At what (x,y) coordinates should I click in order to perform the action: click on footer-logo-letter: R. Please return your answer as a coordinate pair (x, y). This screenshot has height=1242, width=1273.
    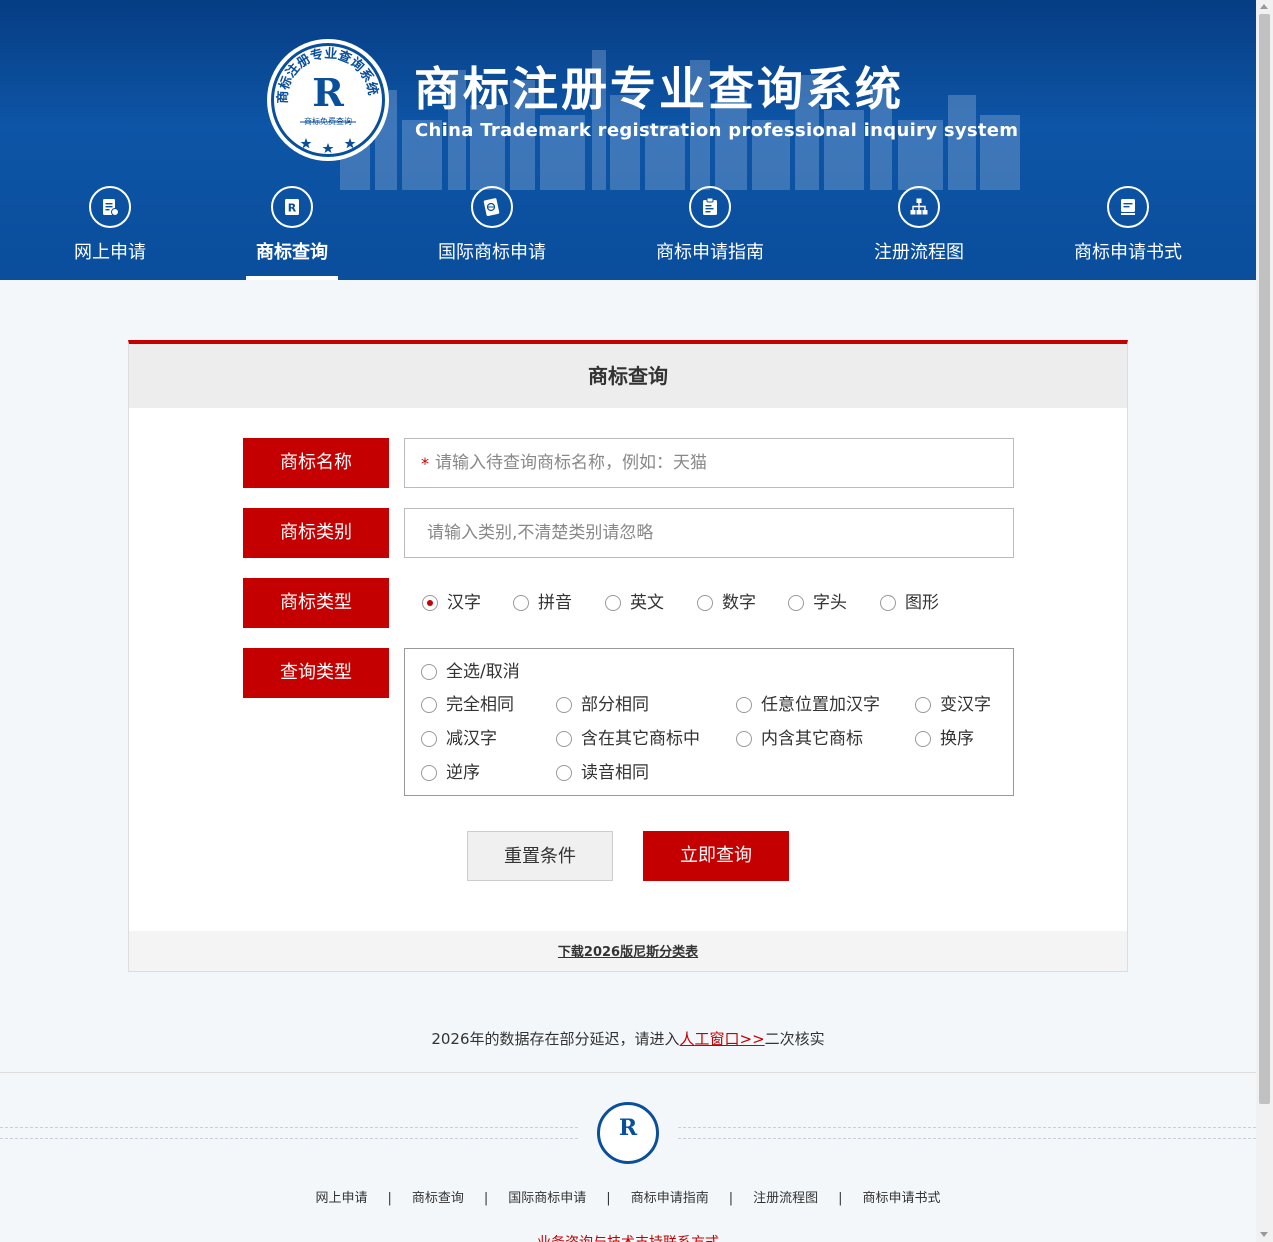
    Looking at the image, I should click on (628, 1128).